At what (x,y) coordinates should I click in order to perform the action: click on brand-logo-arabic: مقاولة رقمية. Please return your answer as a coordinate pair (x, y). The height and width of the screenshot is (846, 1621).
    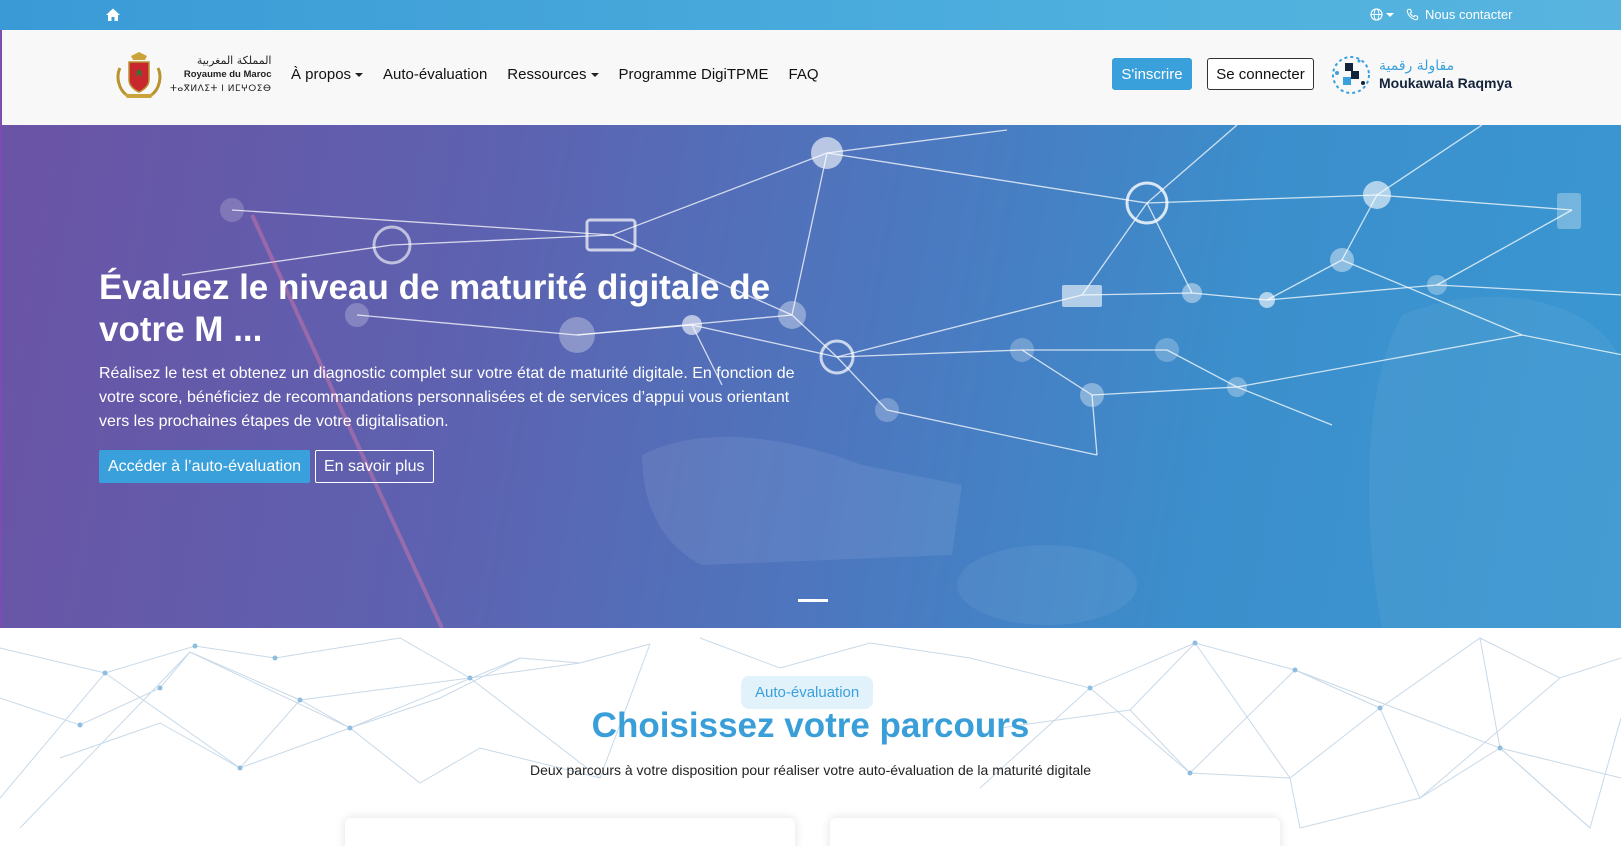
    Looking at the image, I should click on (1417, 66).